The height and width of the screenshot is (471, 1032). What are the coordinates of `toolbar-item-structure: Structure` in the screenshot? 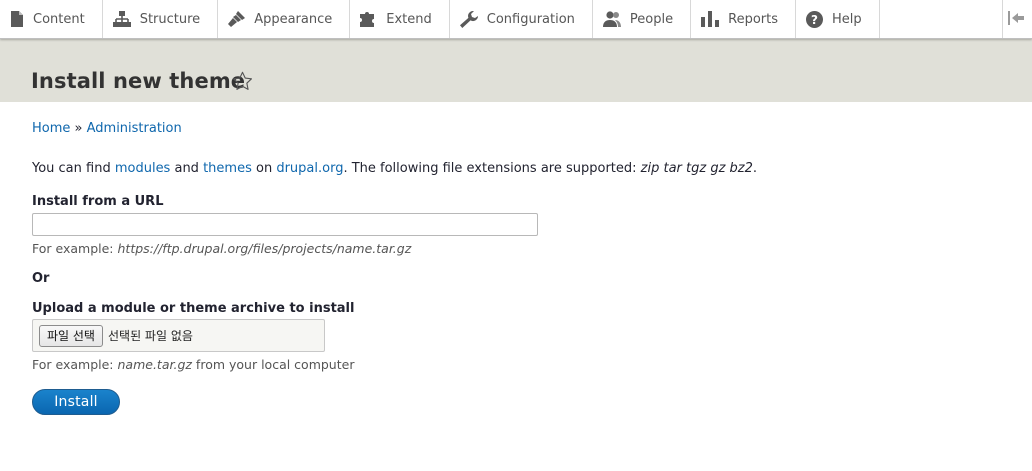 It's located at (161, 19).